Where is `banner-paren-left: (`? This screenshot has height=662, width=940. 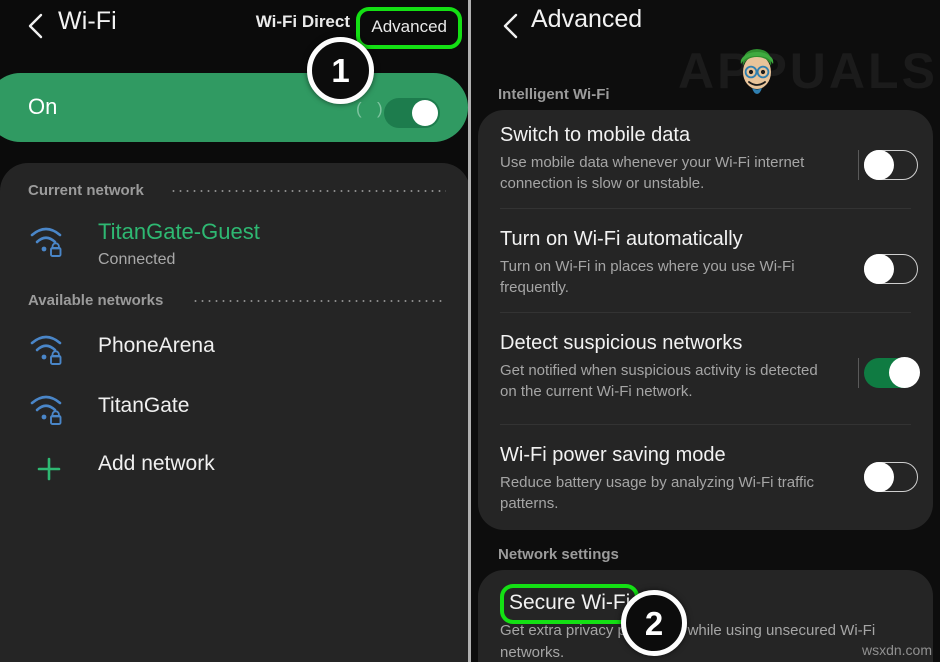
banner-paren-left: ( is located at coordinates (359, 108).